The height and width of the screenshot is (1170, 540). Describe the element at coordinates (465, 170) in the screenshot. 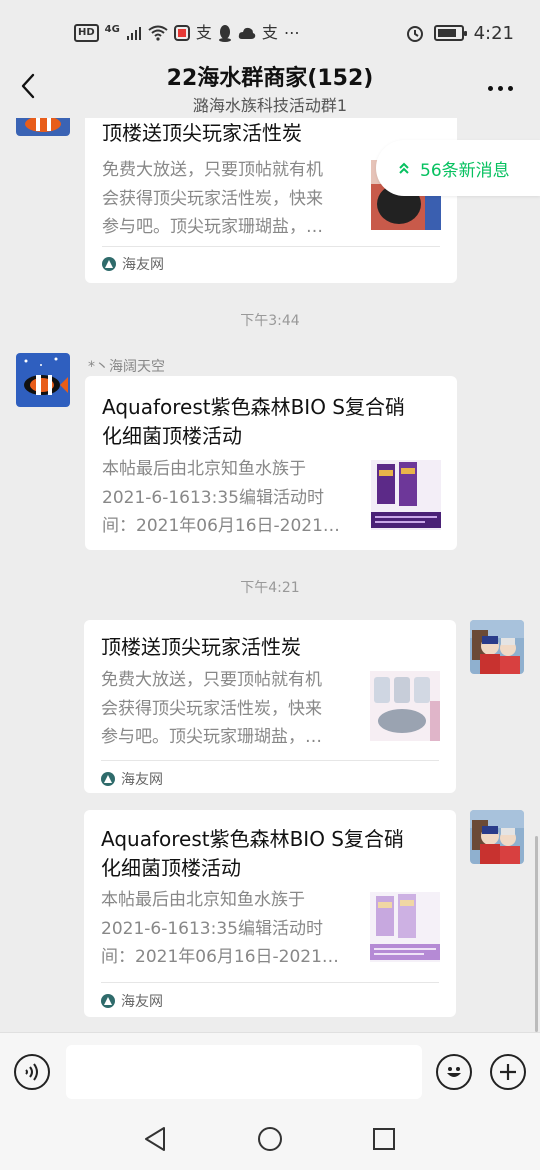

I see `new-messages-label: 56条新消息` at that location.